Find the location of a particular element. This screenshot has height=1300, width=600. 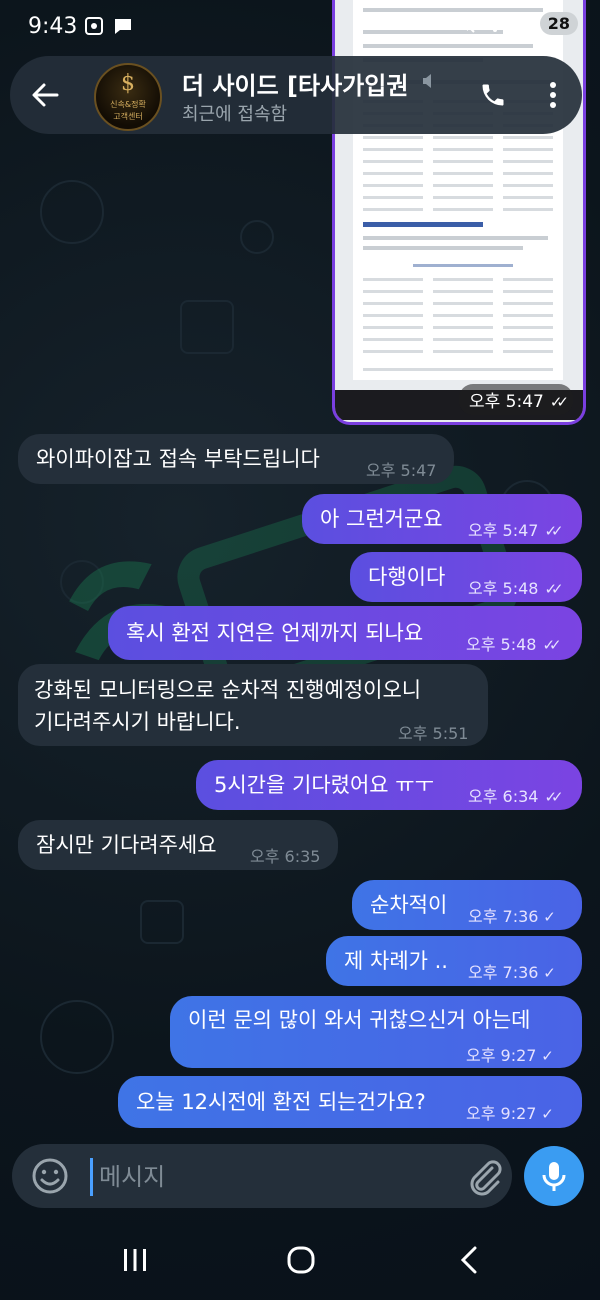

message-text: 강화된 모니터링으로 순차적 진행예정이오니 is located at coordinates (228, 690).